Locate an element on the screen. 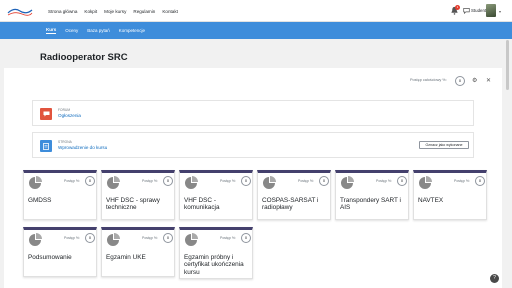 This screenshot has width=512, height=288. section-tile: Postęp %: 0 NAVTEX is located at coordinates (450, 195).